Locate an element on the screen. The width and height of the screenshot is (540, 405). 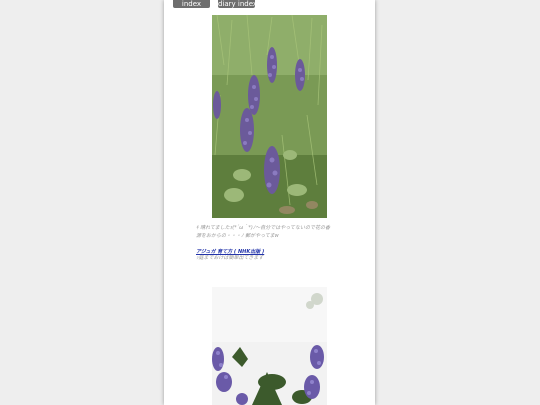
index-button: index is located at coordinates (191, 4).